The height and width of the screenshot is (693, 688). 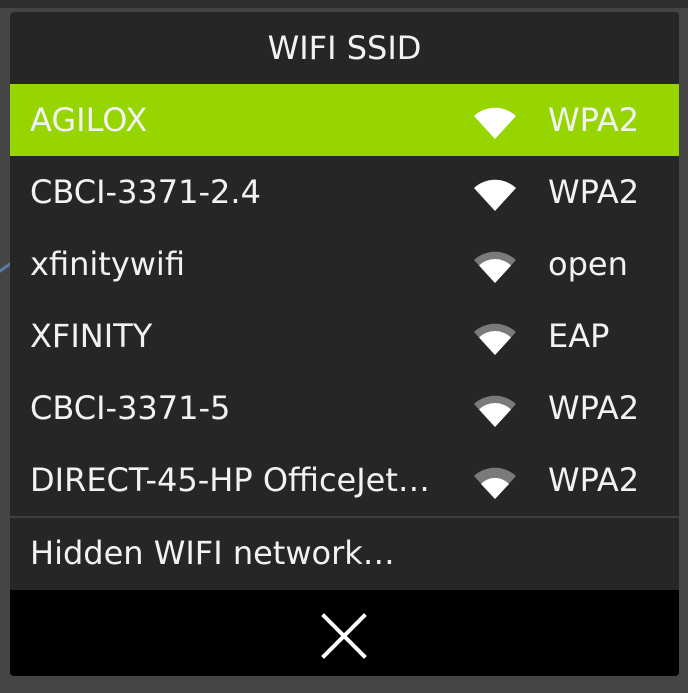 What do you see at coordinates (344, 192) in the screenshot?
I see `network-row: CBCI-3371-2.4 WPA2` at bounding box center [344, 192].